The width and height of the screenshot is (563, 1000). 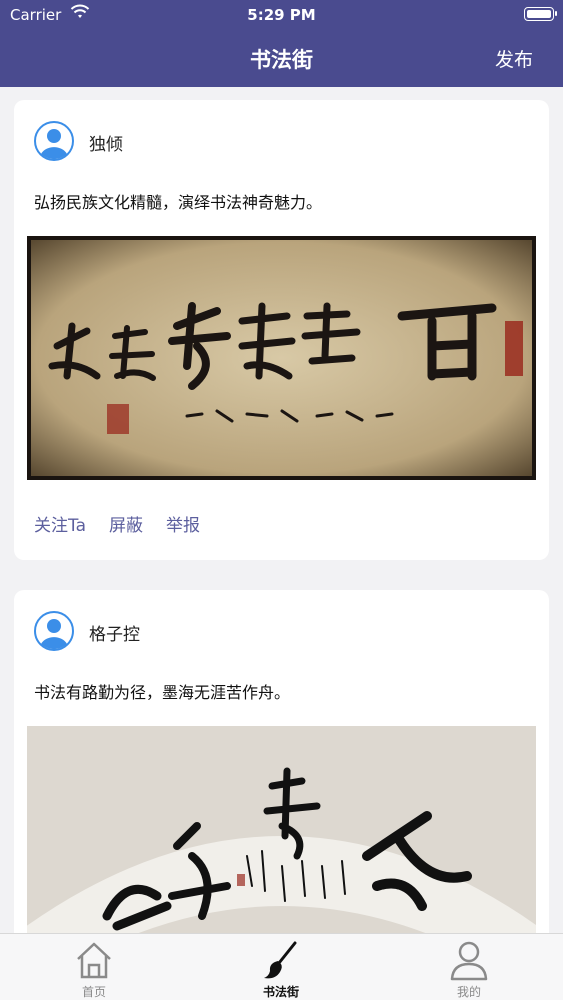 I want to click on battery-icon, so click(x=540, y=14).